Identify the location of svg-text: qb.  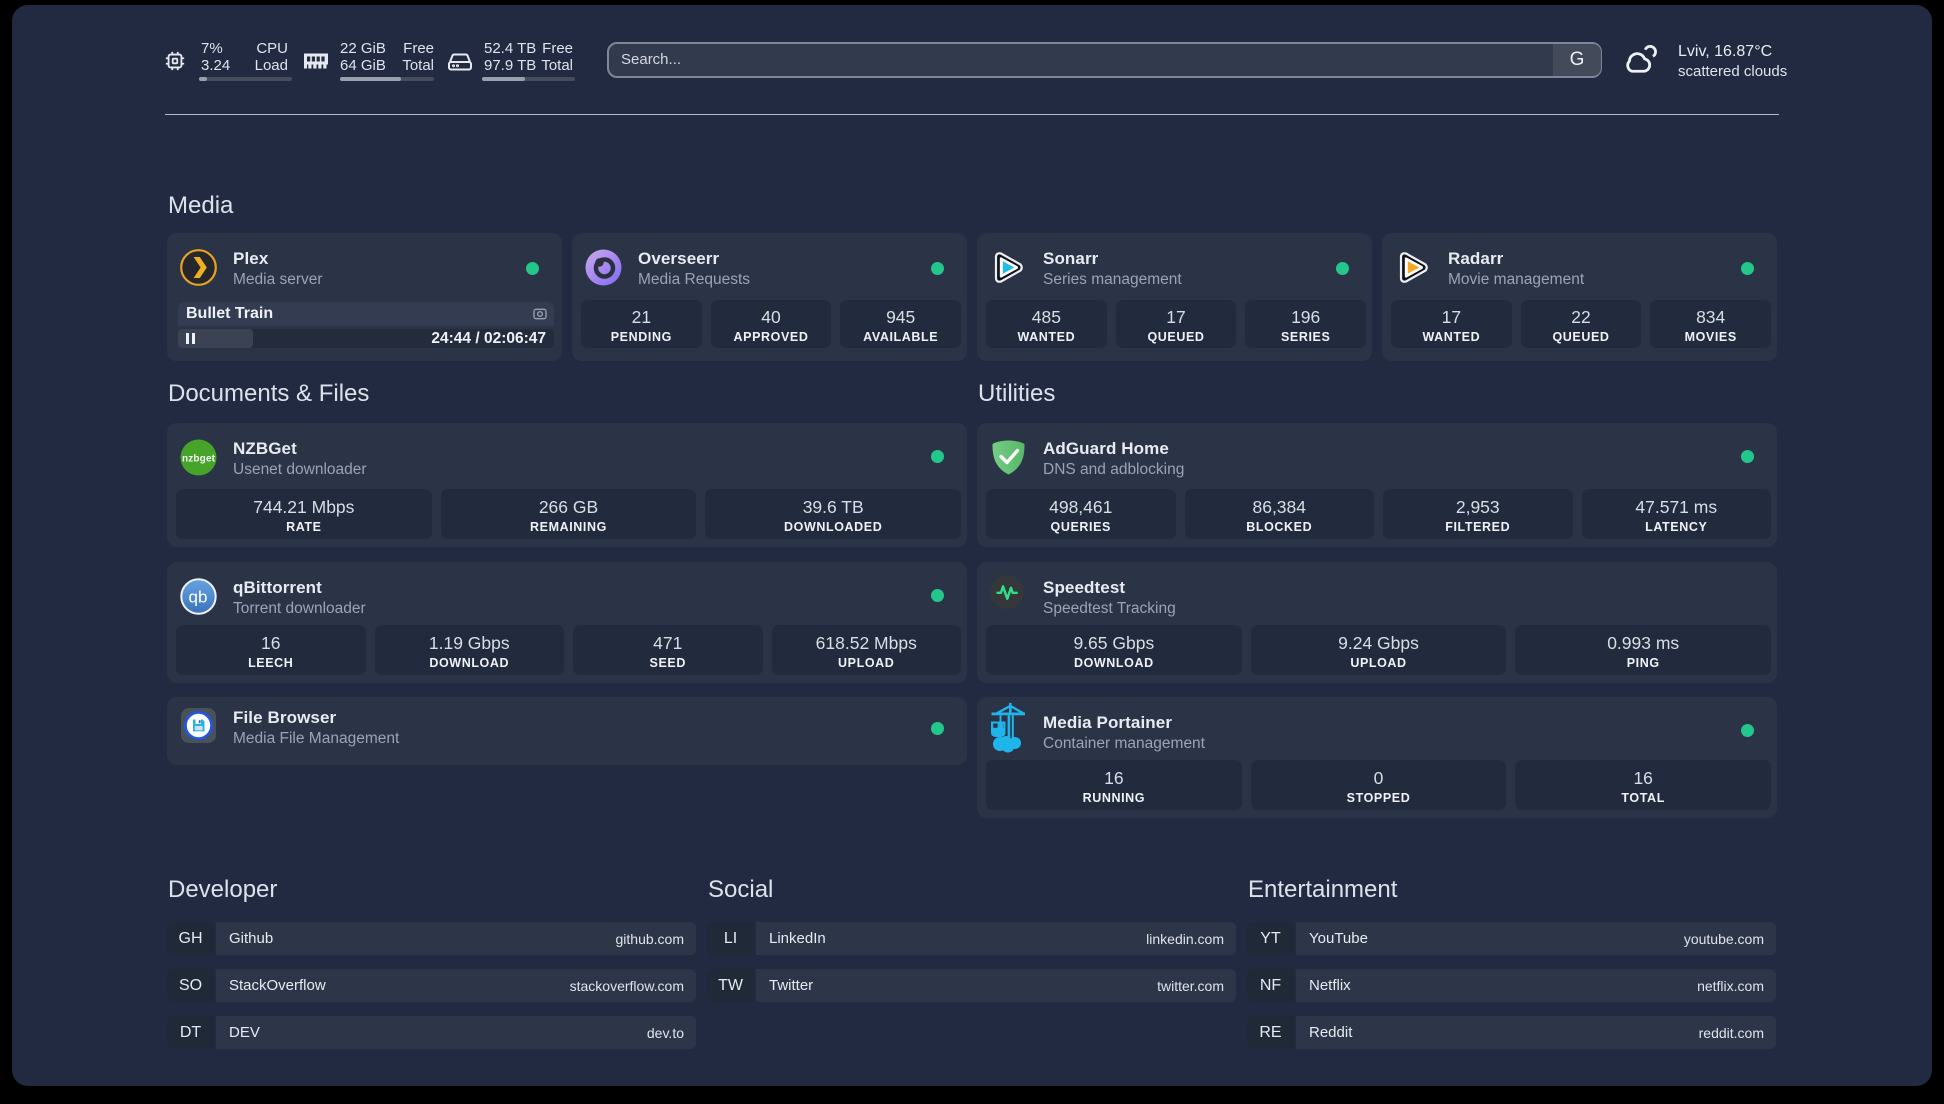
(198, 597).